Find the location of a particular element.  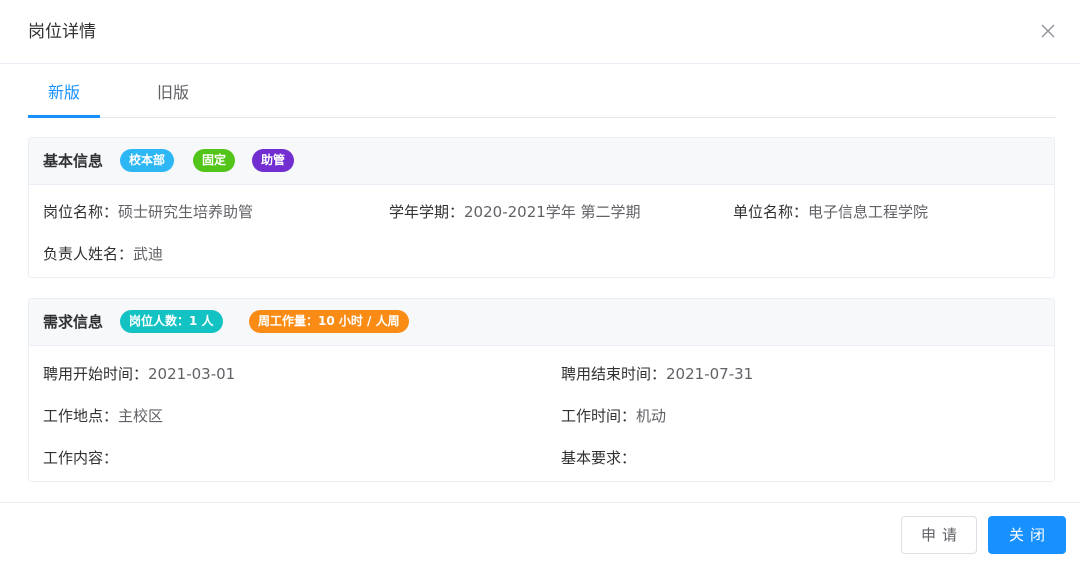

requirements-label: 基本要求： is located at coordinates (599, 458).